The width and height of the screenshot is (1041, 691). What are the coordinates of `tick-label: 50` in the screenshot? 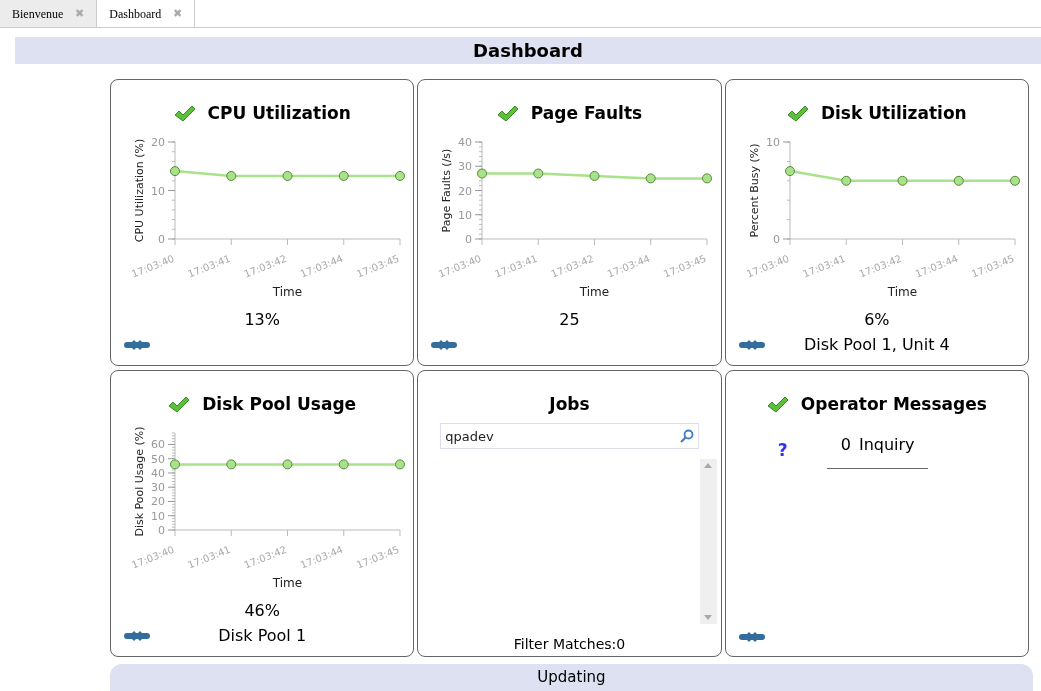 It's located at (158, 459).